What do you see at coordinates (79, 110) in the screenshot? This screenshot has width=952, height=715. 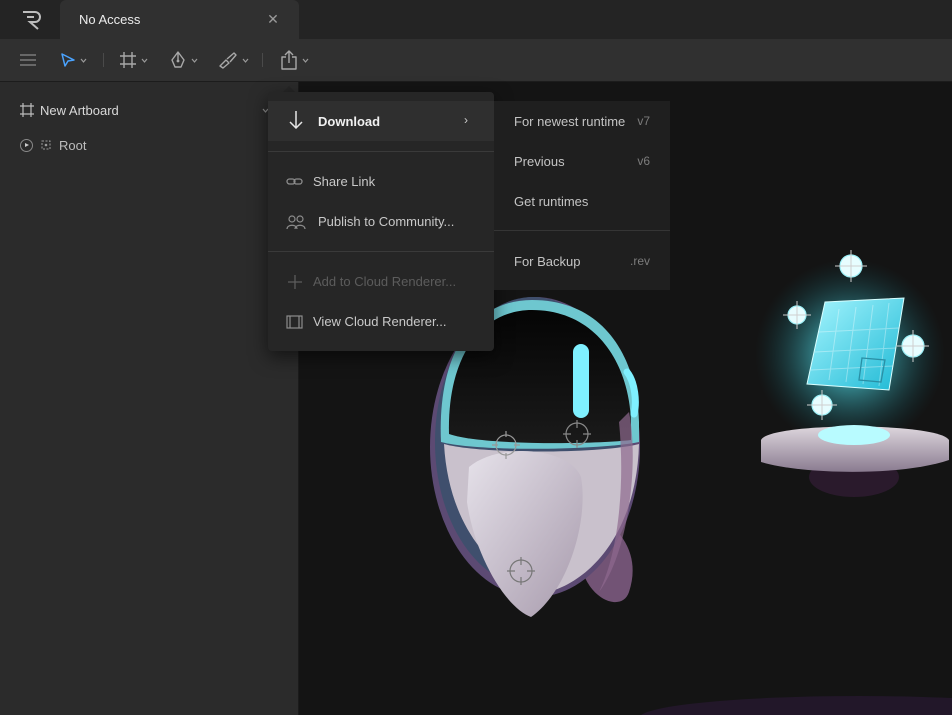 I see `artboard-label: New Artboard` at bounding box center [79, 110].